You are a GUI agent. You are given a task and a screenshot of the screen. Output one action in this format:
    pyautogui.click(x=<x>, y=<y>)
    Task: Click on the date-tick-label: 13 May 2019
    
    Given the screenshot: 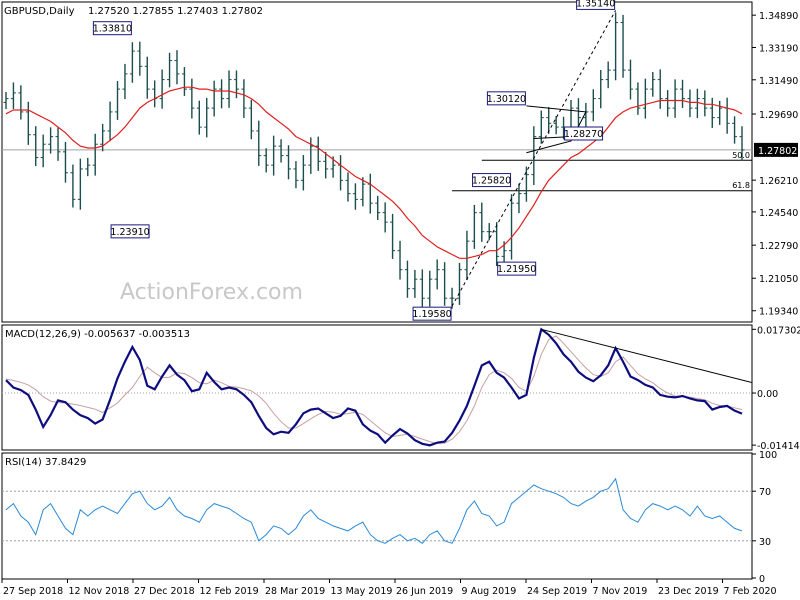 What is the action you would take?
    pyautogui.click(x=362, y=591)
    